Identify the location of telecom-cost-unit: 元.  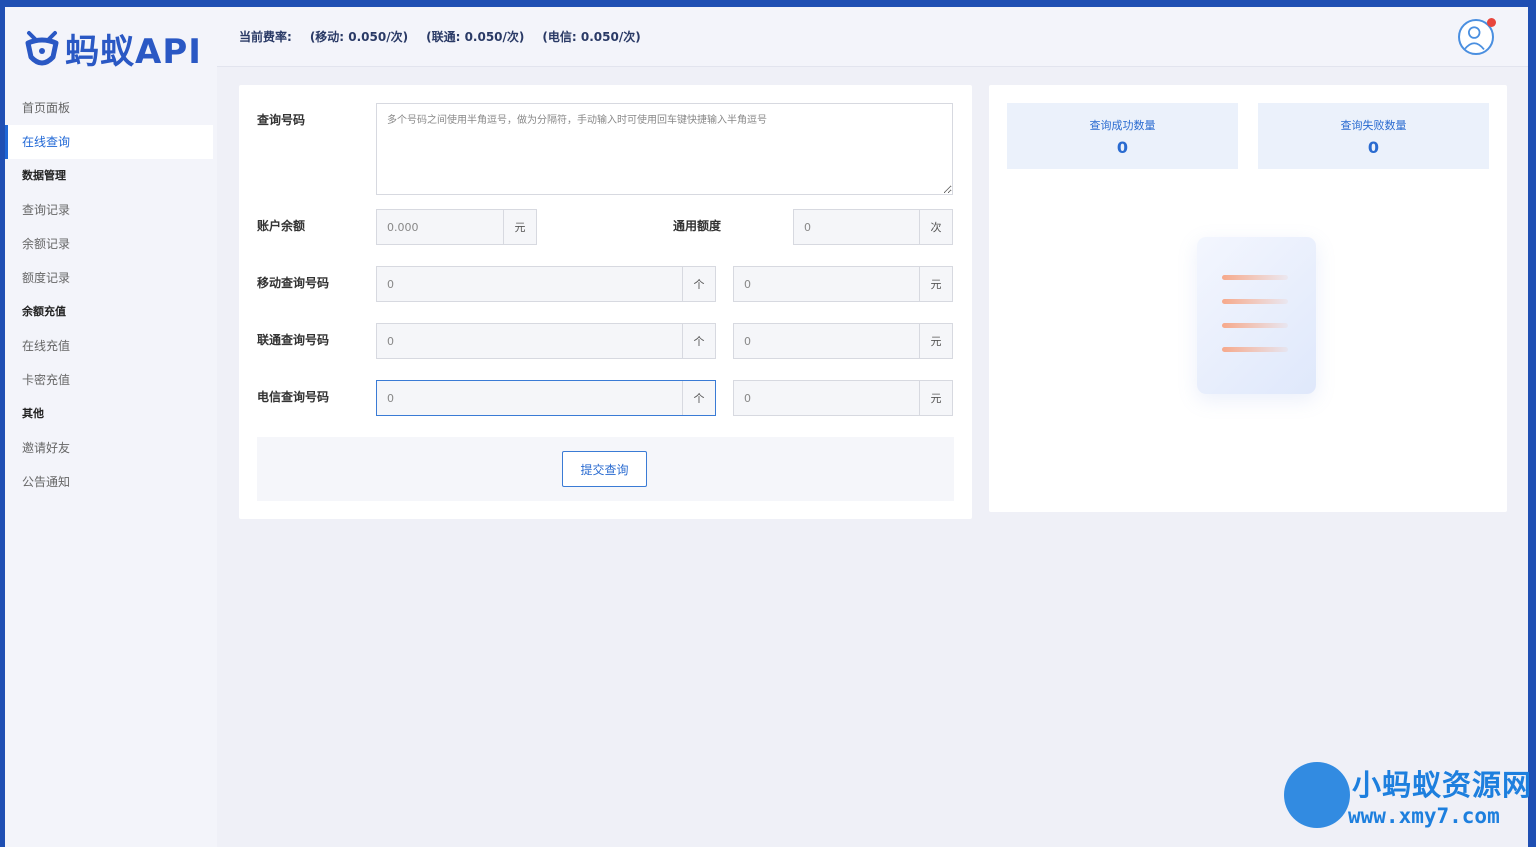
(935, 398).